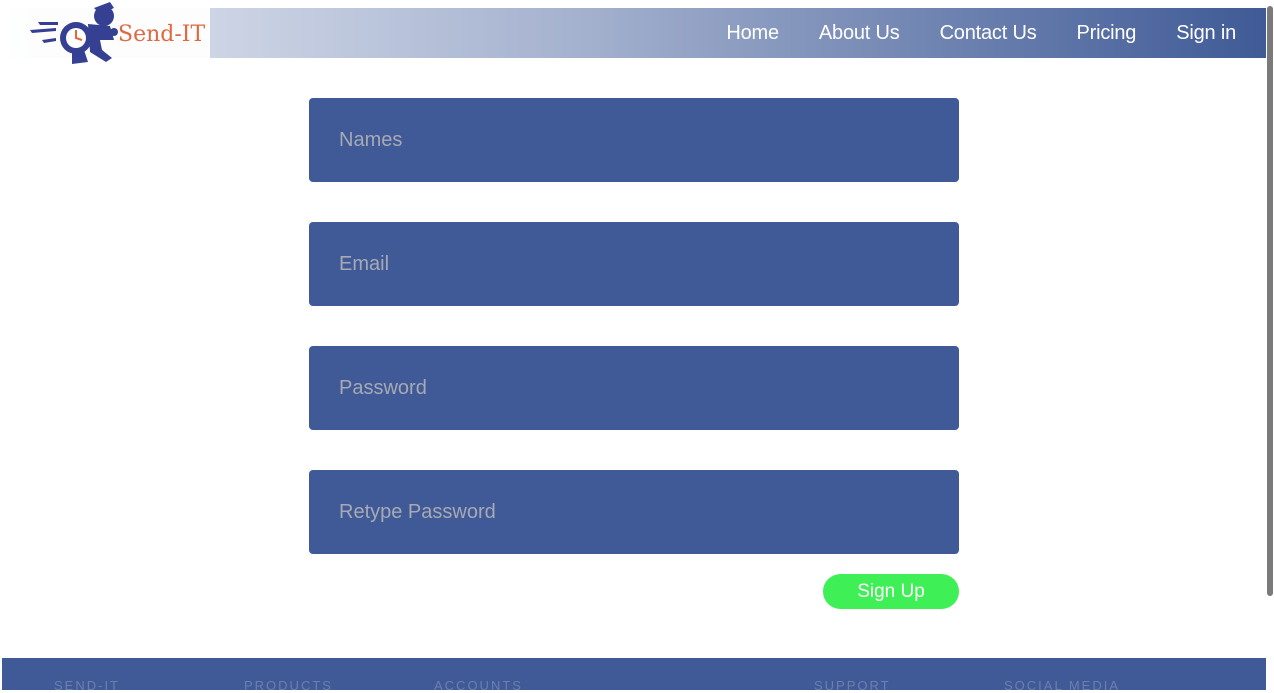 Image resolution: width=1274 pixels, height=693 pixels. What do you see at coordinates (988, 33) in the screenshot?
I see `nav-contact-us: Contact Us` at bounding box center [988, 33].